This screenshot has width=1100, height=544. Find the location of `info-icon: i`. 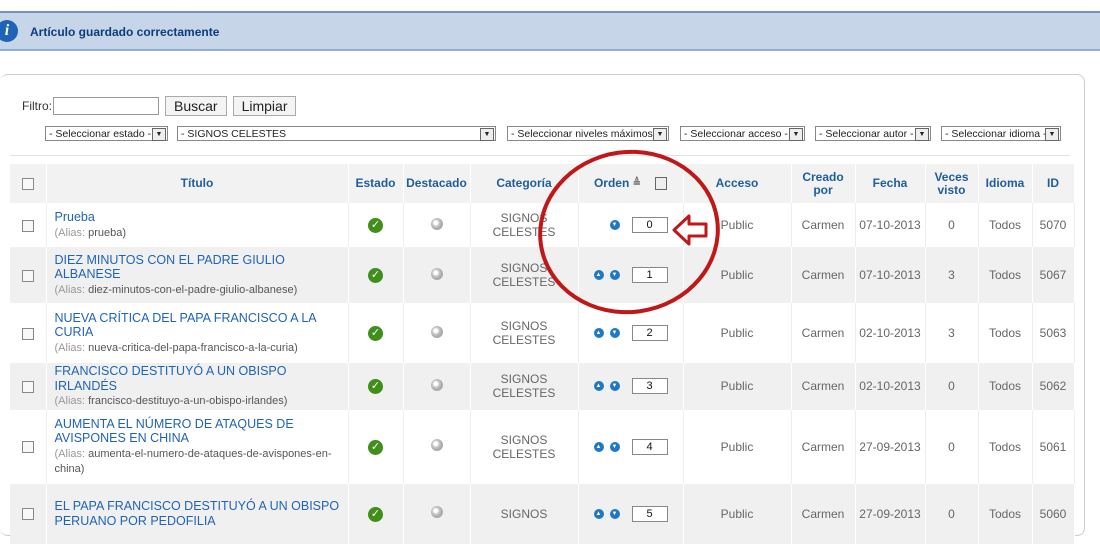

info-icon: i is located at coordinates (9, 31).